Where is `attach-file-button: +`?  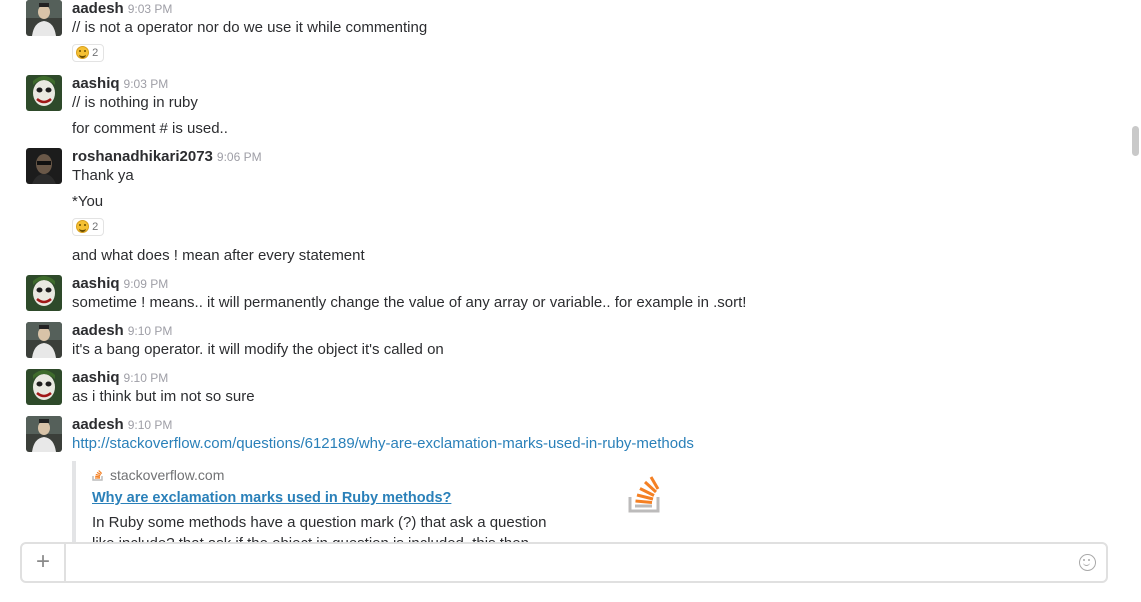
attach-file-button: + is located at coordinates (44, 562).